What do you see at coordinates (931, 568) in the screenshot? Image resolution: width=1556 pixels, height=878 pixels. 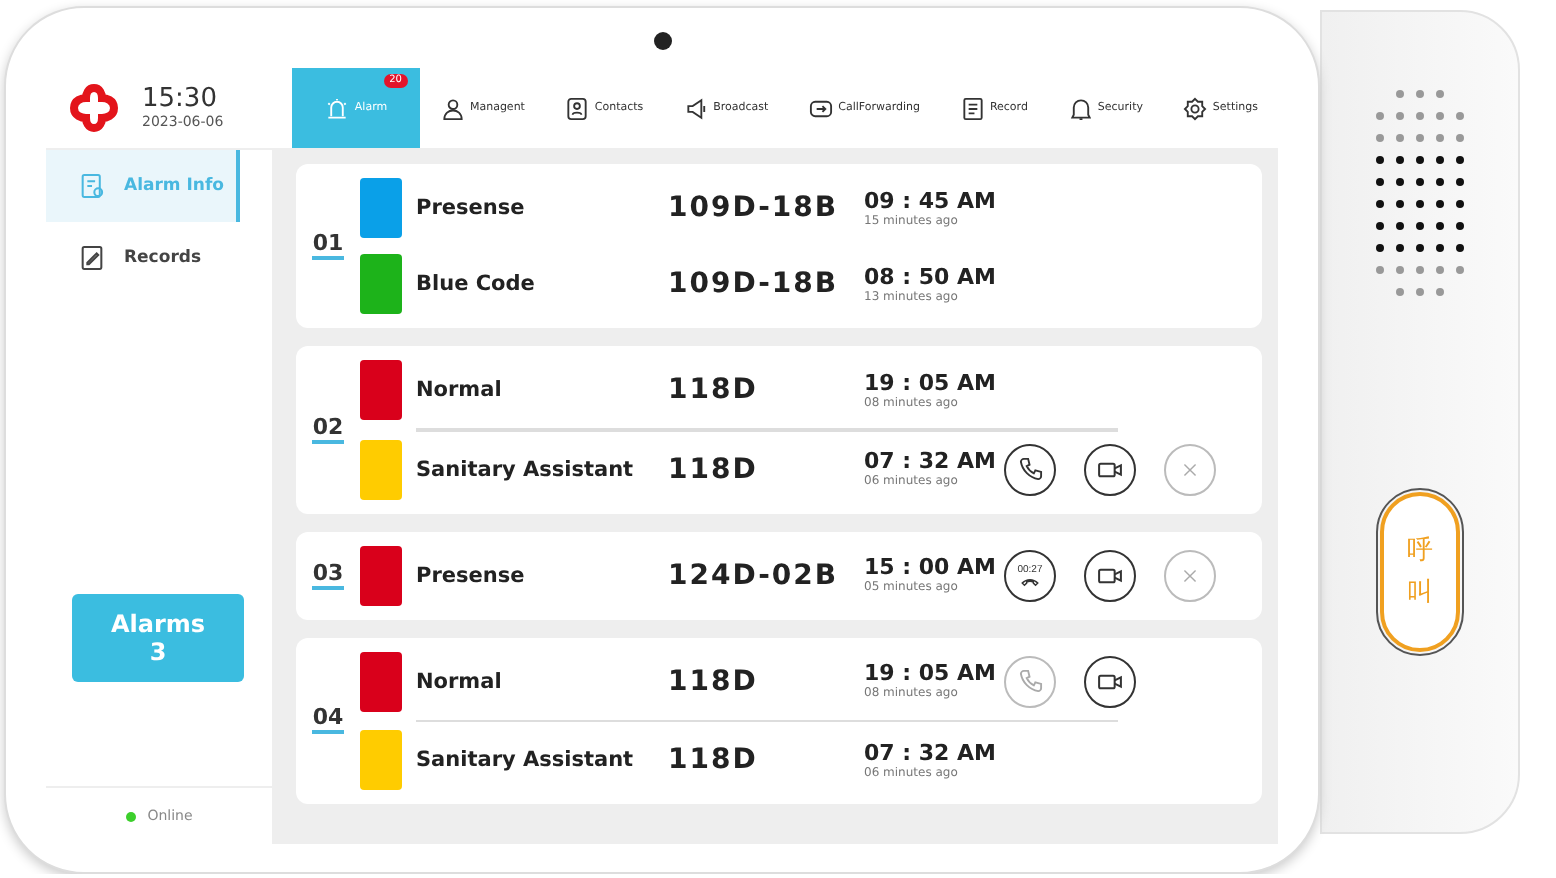 I see `alarm-time: 15 : 00 AM` at bounding box center [931, 568].